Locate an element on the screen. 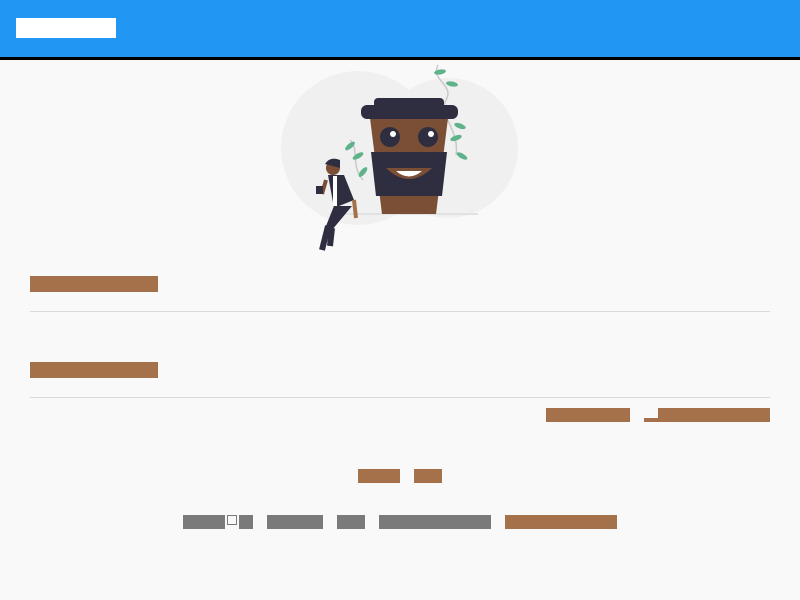 This screenshot has width=800, height=600. footer-checkbox is located at coordinates (232, 520).